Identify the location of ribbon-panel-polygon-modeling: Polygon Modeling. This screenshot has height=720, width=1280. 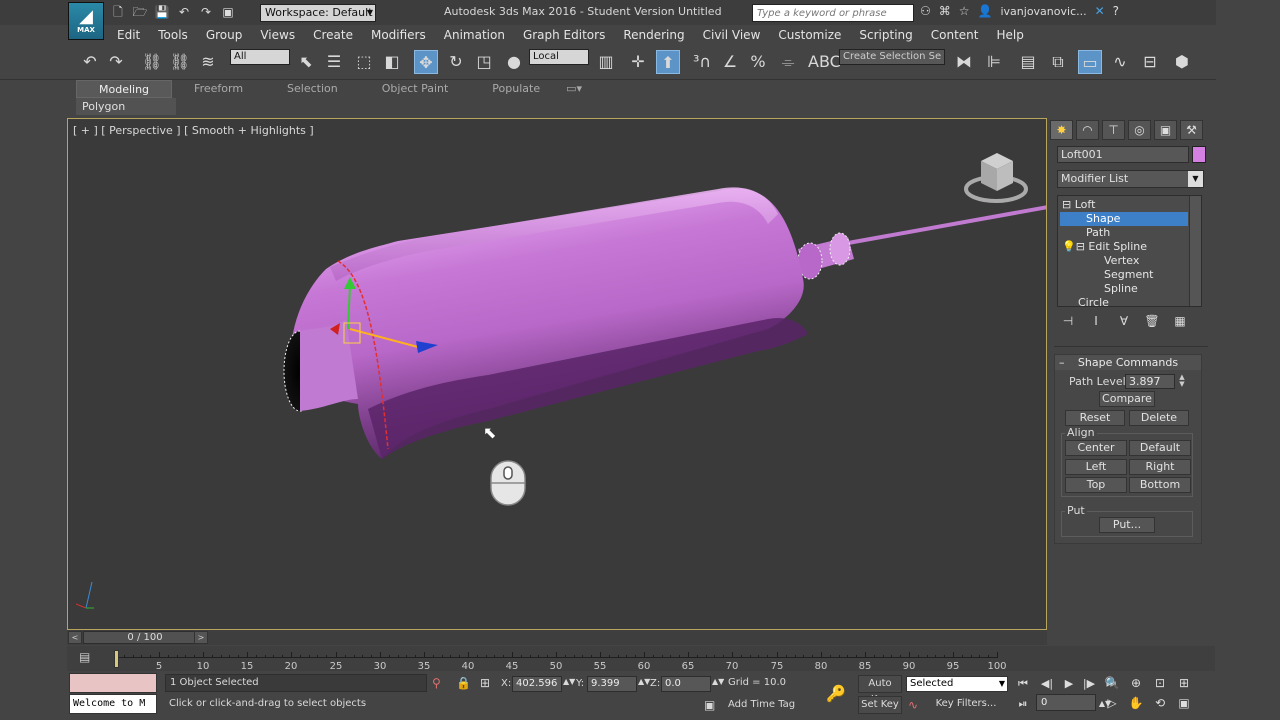
(126, 114).